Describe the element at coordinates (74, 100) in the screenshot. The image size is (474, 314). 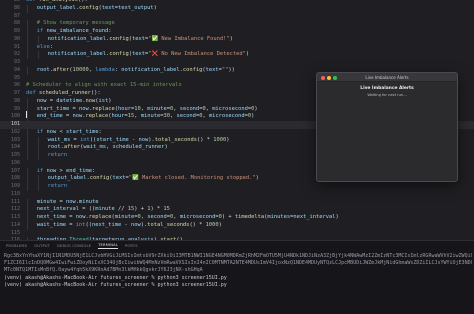
I see `code-text: now = datetime.now(ist)` at that location.